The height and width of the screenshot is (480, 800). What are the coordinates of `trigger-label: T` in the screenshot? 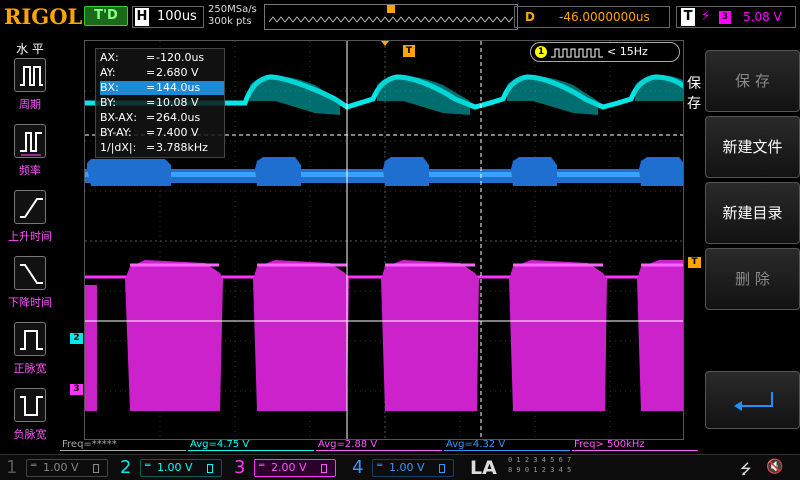 It's located at (688, 17).